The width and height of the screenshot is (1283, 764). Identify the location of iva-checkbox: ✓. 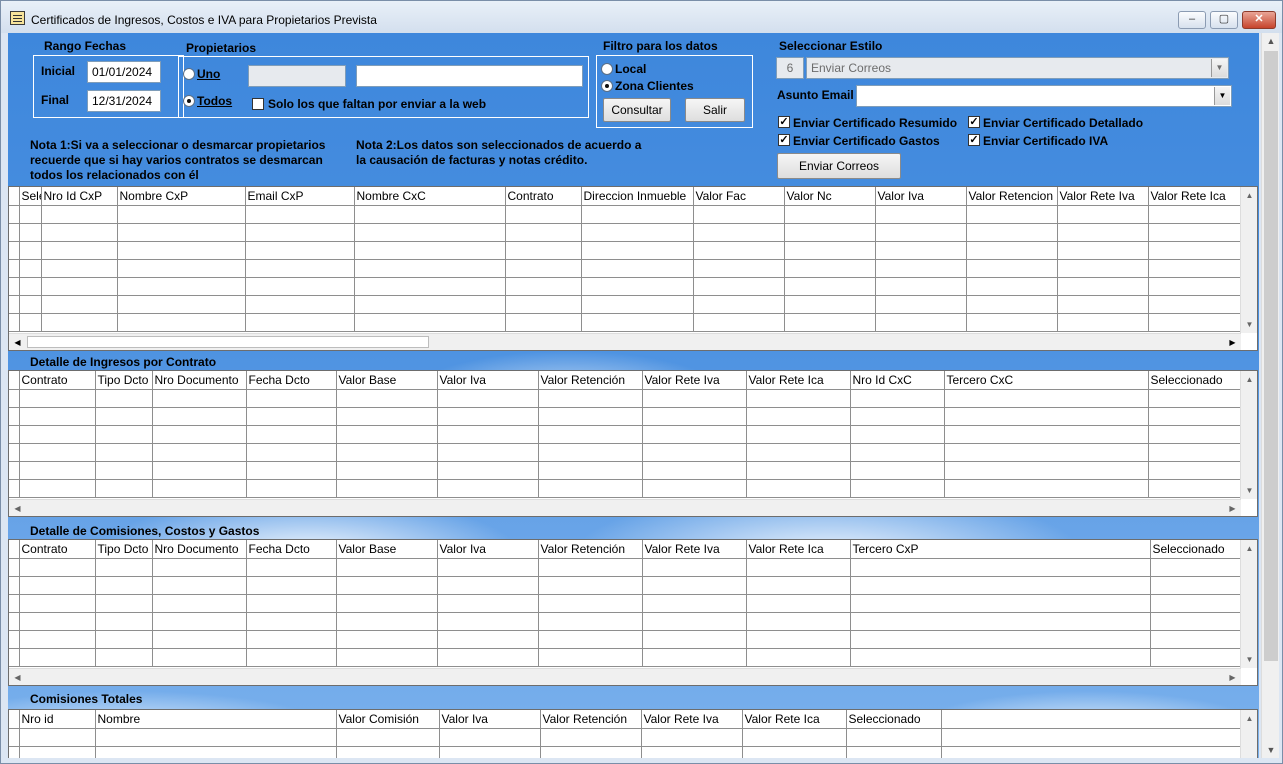
(974, 140).